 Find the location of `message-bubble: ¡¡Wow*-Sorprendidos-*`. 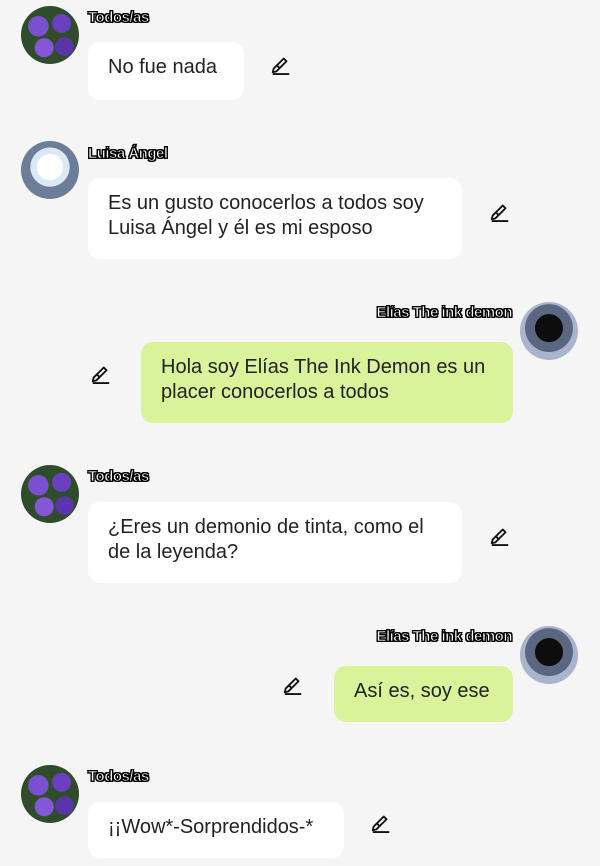

message-bubble: ¡¡Wow*-Sorprendidos-* is located at coordinates (216, 830).